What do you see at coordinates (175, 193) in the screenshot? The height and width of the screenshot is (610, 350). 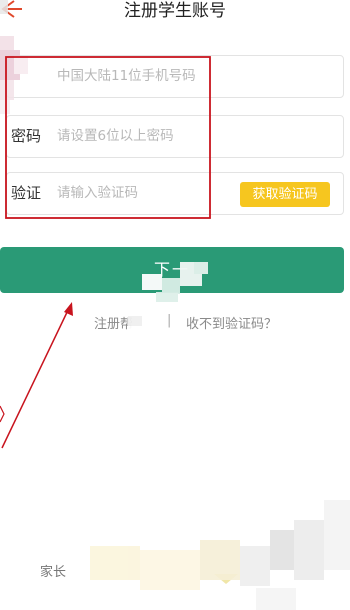 I see `verification-field: 验证 请输入验证码 获取验证码` at bounding box center [175, 193].